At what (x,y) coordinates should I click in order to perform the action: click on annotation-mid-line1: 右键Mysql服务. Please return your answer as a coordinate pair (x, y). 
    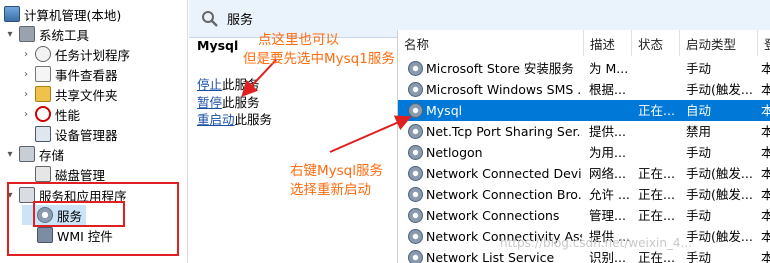
    Looking at the image, I should click on (336, 171).